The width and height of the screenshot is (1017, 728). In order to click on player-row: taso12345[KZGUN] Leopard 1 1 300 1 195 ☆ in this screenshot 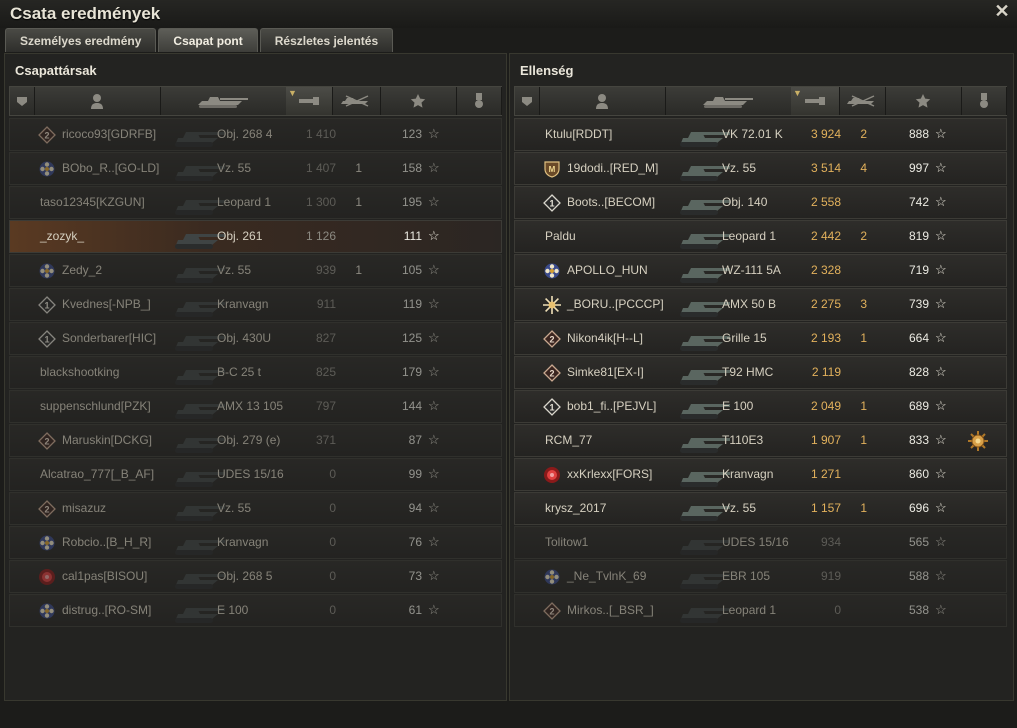, I will do `click(255, 202)`.